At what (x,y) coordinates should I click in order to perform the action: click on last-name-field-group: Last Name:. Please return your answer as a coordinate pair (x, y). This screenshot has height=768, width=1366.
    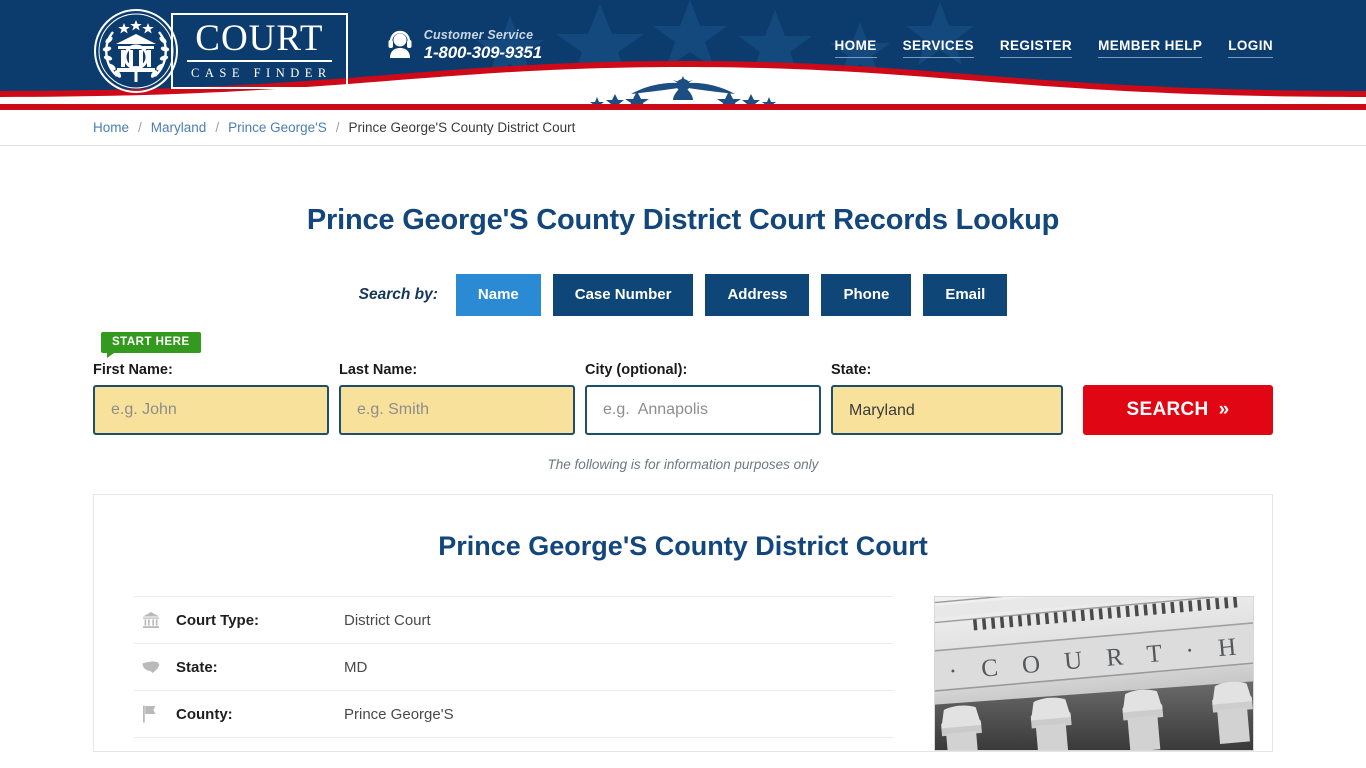
    Looking at the image, I should click on (457, 398).